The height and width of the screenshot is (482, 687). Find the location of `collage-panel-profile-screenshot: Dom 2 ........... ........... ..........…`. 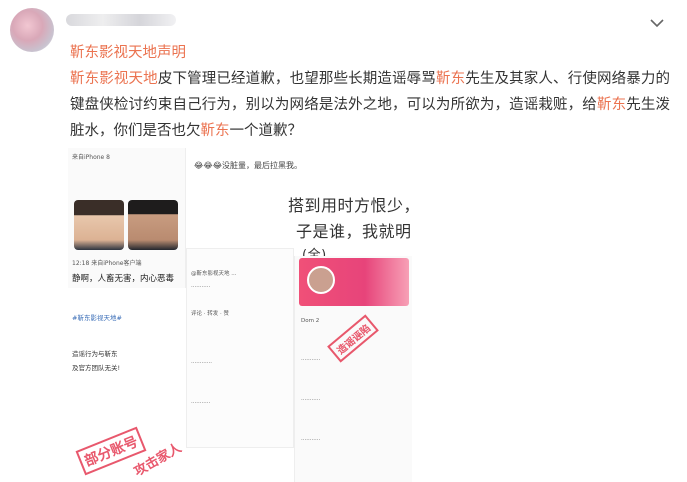

collage-panel-profile-screenshot: Dom 2 ........... ........... ..........… is located at coordinates (353, 369).